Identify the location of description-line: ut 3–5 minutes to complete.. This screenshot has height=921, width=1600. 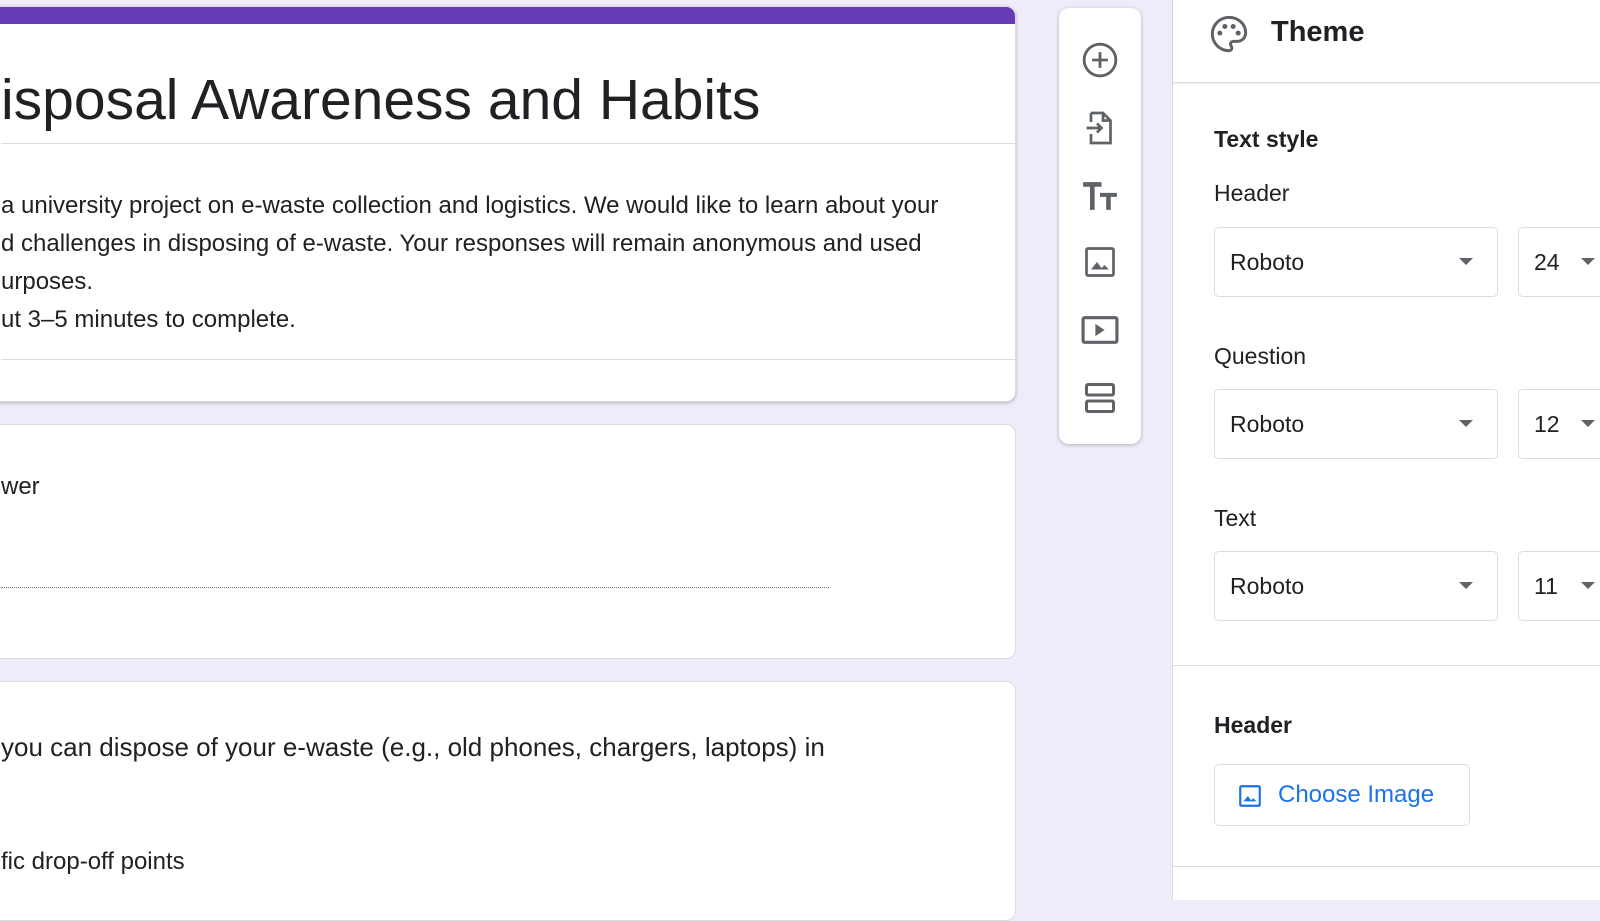
(148, 319).